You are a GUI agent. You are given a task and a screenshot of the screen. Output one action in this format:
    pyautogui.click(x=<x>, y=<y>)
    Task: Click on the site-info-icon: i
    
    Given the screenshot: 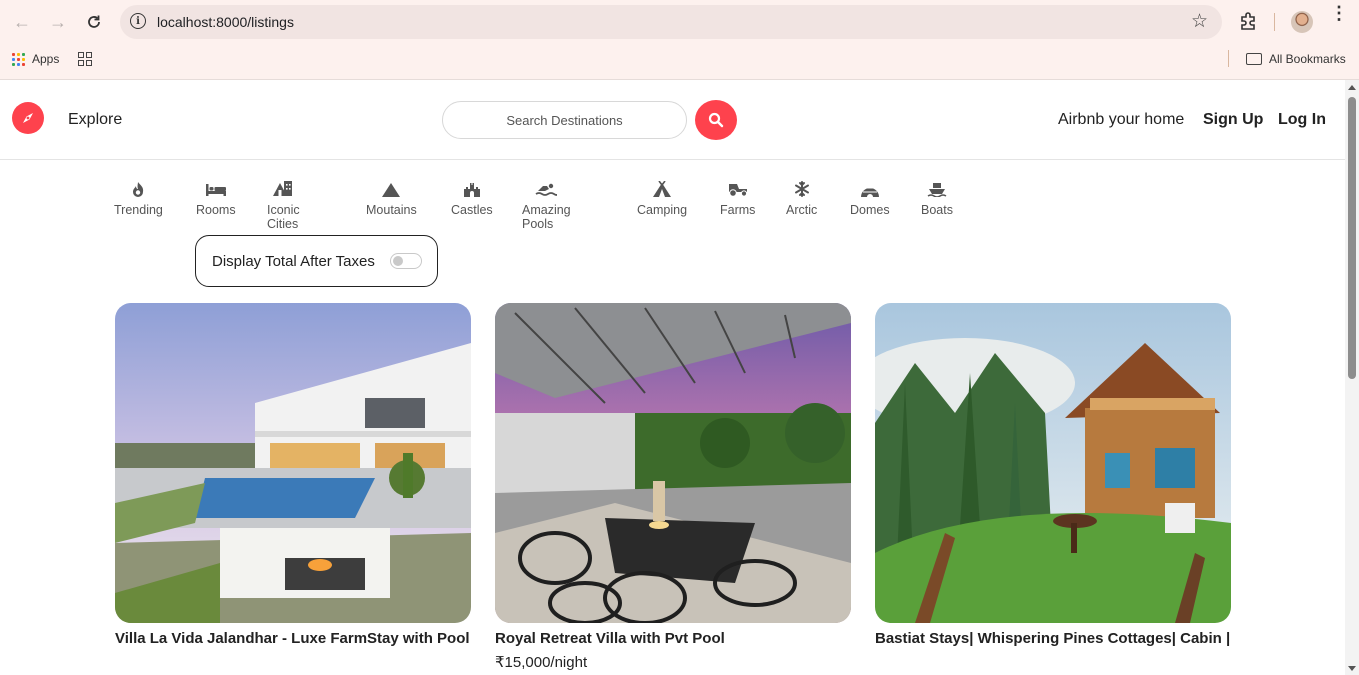 What is the action you would take?
    pyautogui.click(x=138, y=21)
    